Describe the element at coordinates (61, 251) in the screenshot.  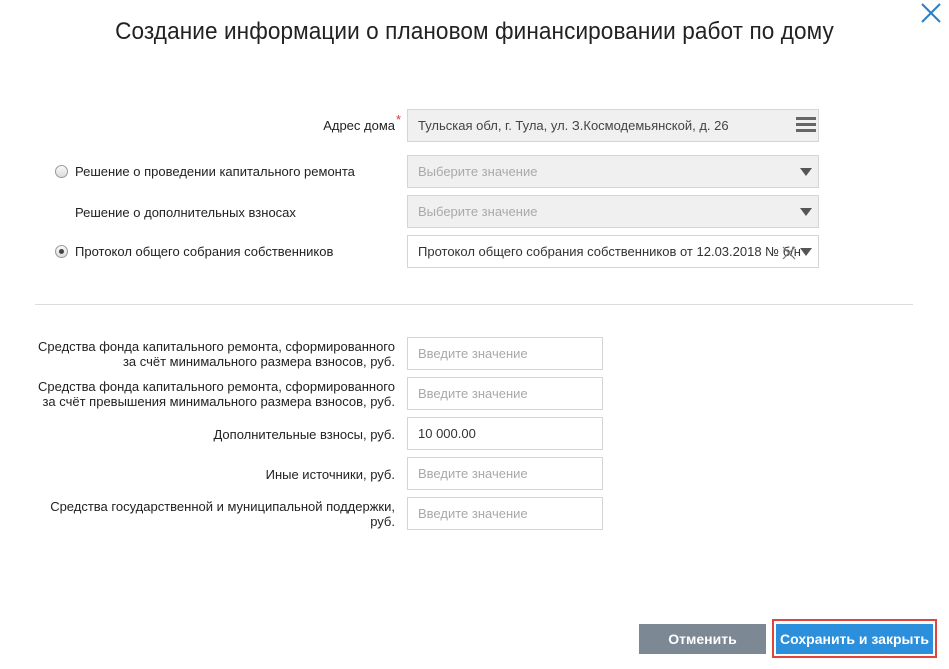
I see `radio-protocol` at that location.